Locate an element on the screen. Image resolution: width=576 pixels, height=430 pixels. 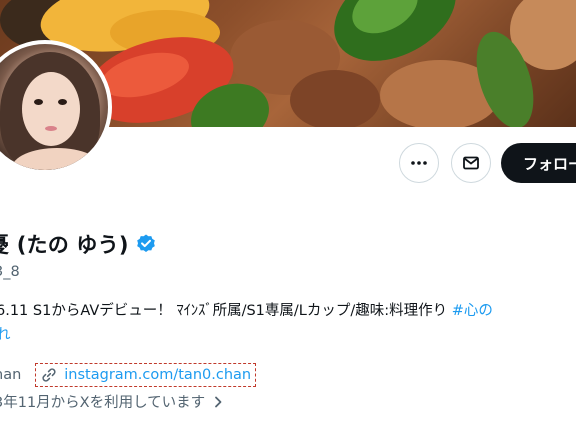
link-icon is located at coordinates (49, 375).